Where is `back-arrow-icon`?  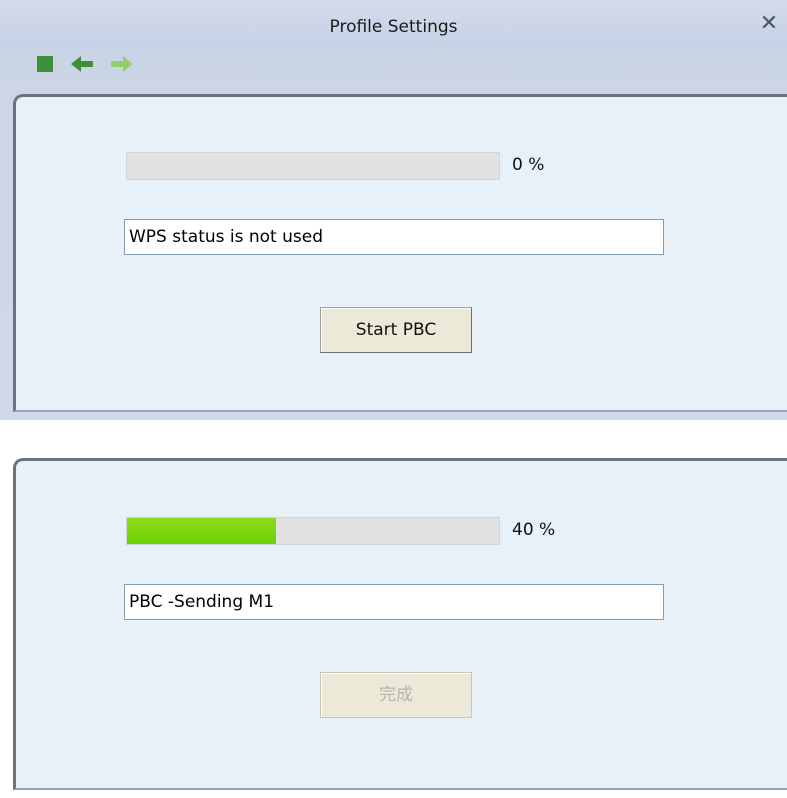
back-arrow-icon is located at coordinates (83, 64).